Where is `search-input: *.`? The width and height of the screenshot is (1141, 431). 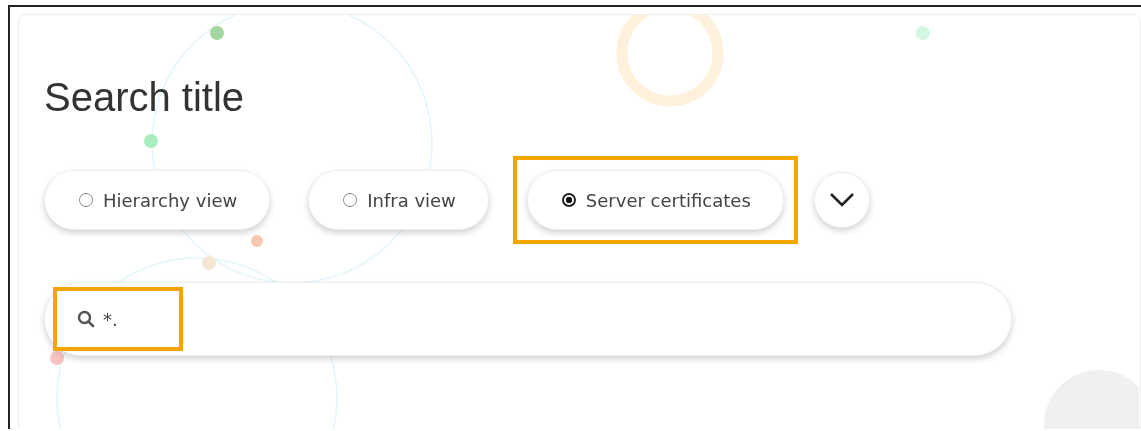
search-input: *. is located at coordinates (133, 319).